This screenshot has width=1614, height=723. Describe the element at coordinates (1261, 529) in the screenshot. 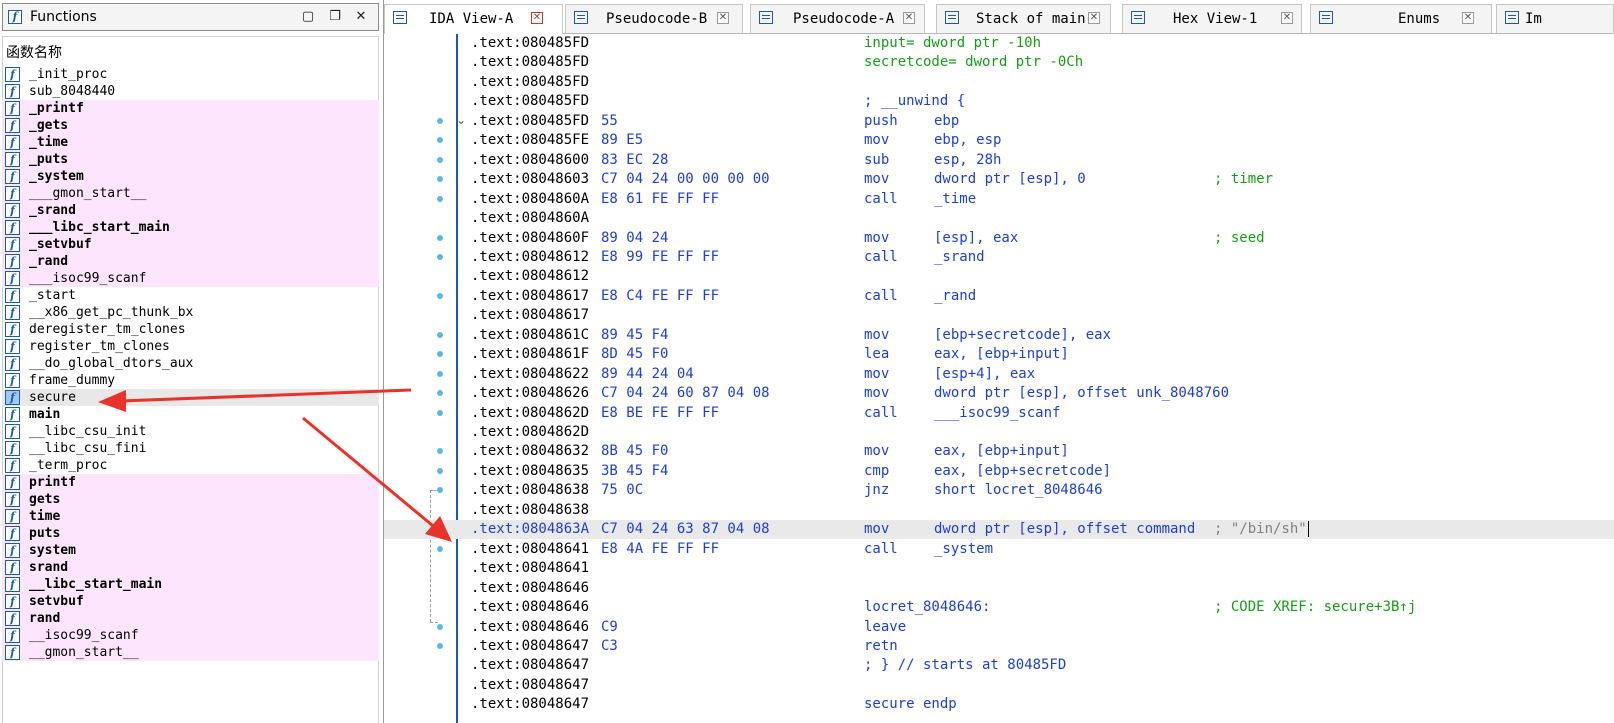

I see `comment: ; "/bin/sh"` at that location.